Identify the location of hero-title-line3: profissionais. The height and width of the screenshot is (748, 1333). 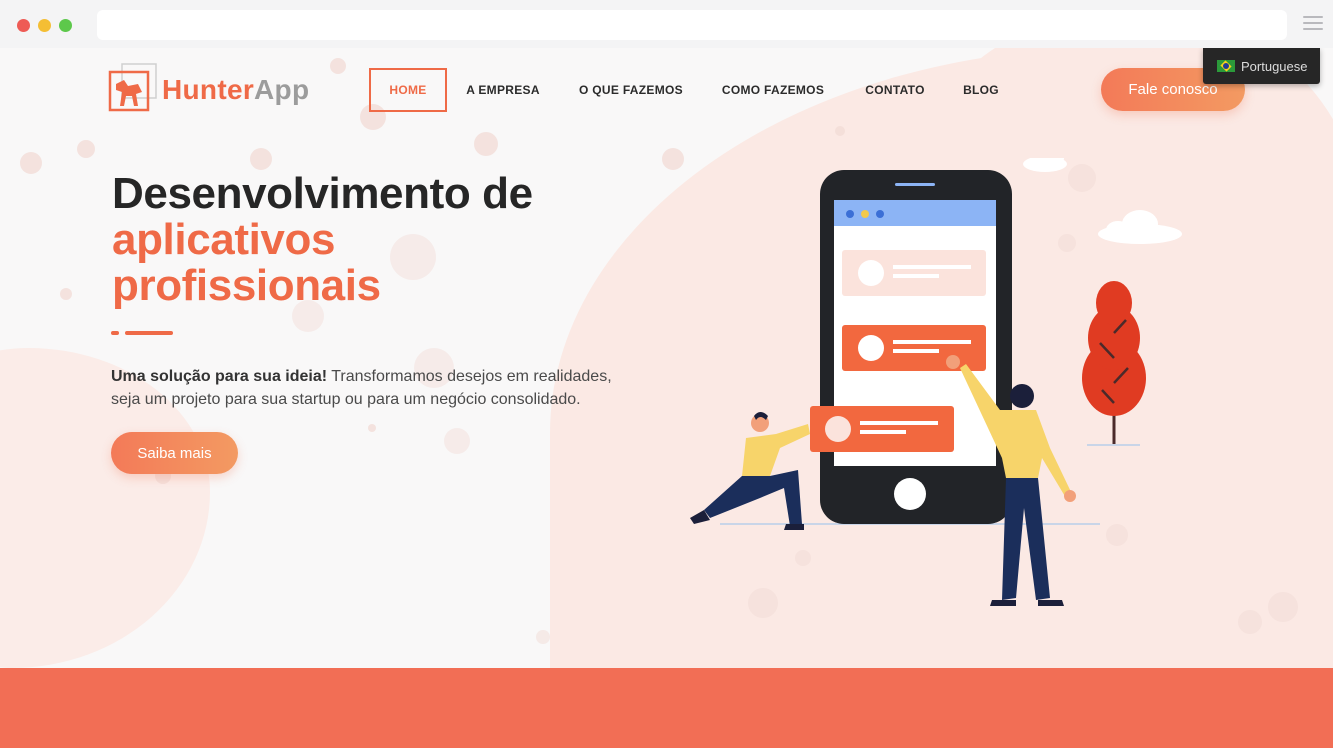
(246, 285).